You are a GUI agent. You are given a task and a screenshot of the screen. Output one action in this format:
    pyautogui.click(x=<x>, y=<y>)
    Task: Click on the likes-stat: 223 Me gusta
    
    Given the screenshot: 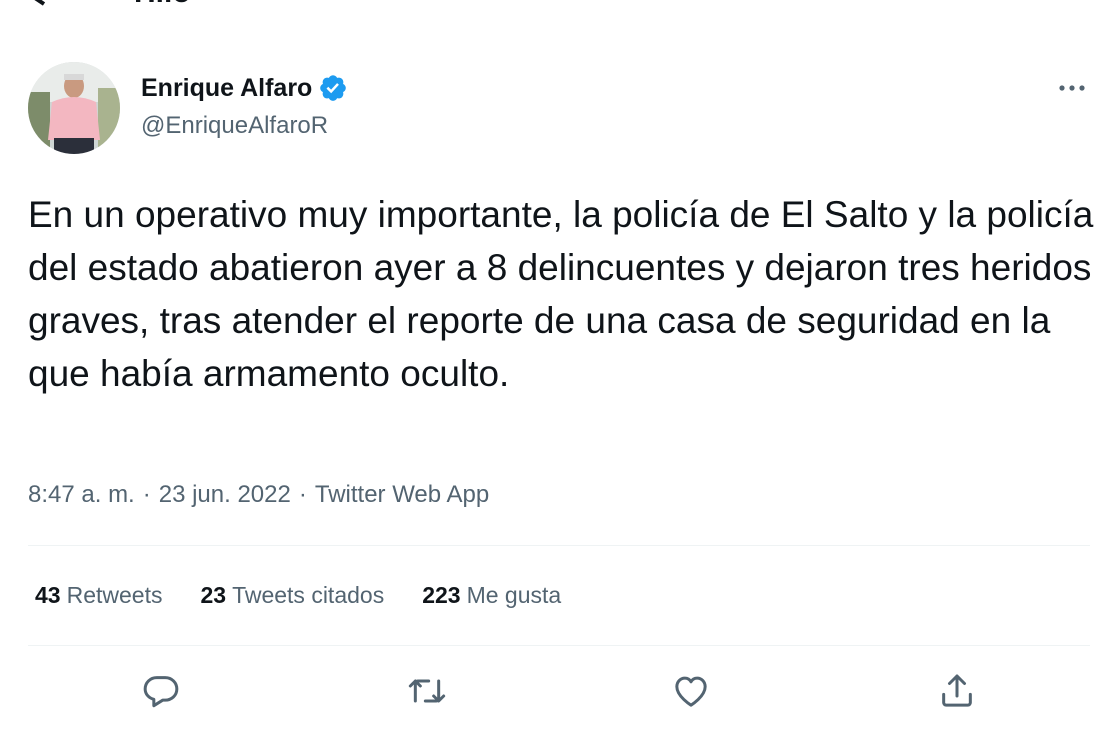 What is the action you would take?
    pyautogui.click(x=491, y=595)
    